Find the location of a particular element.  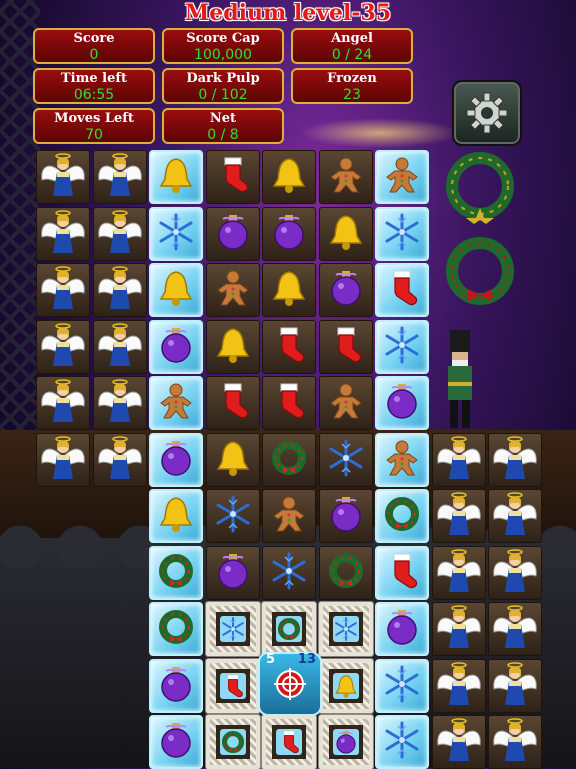

dark-pulp-value: 0 / 102 is located at coordinates (223, 95).